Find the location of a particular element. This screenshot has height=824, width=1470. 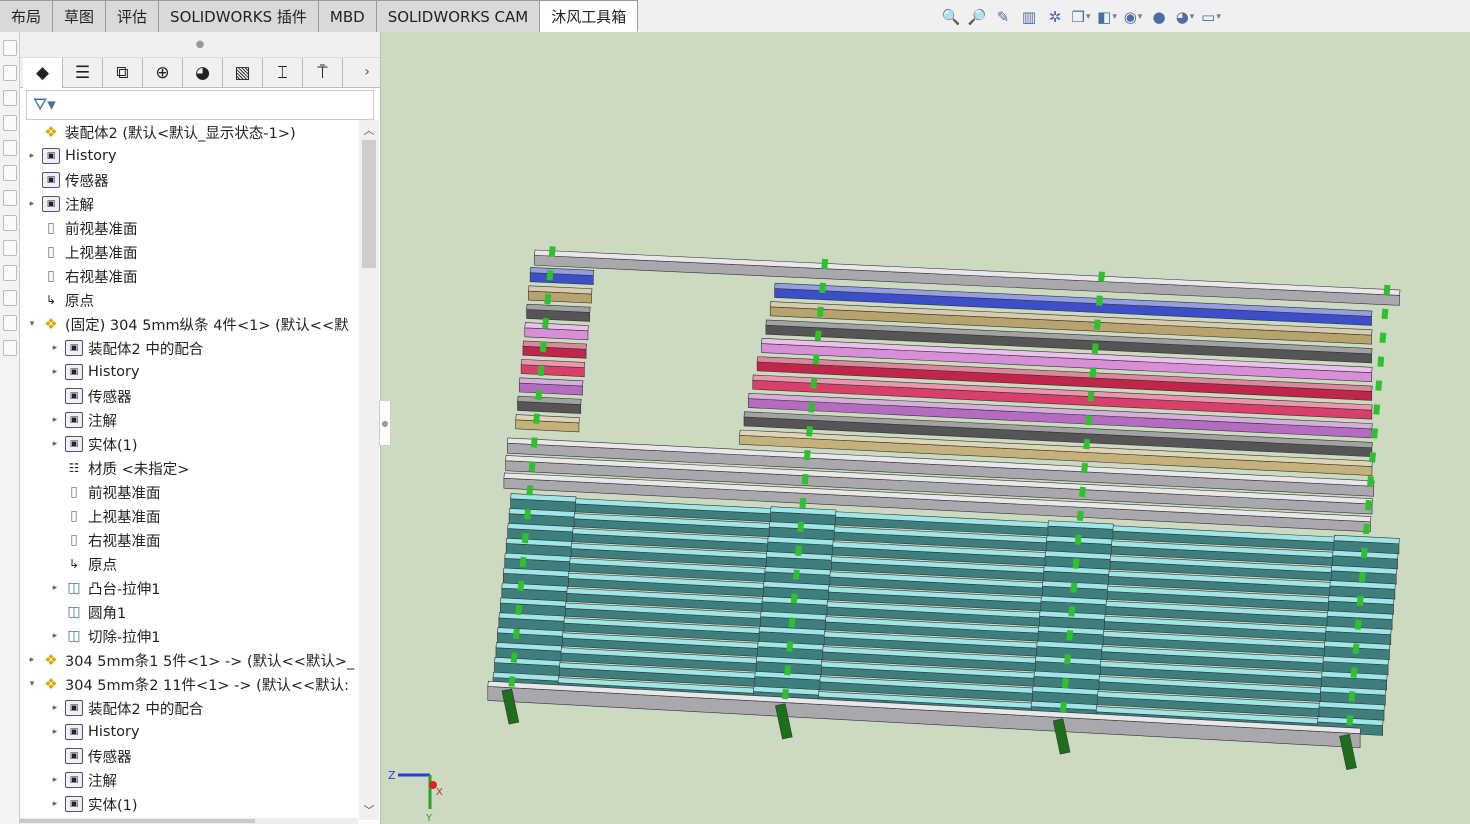

apply-scene-icon: ◕ is located at coordinates (1185, 17).